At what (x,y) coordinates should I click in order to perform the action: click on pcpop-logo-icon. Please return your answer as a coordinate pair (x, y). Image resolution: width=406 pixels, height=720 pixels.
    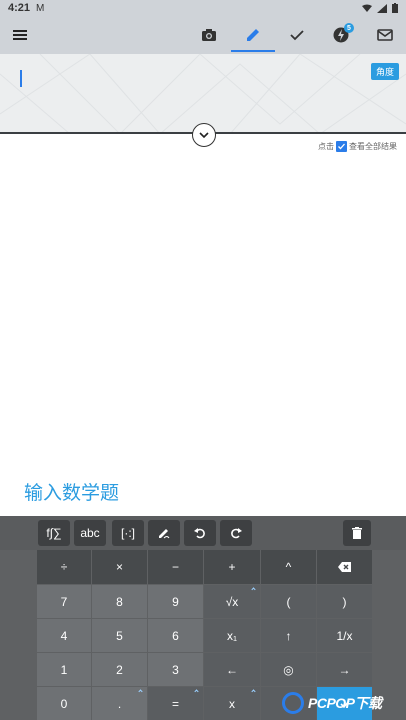
    Looking at the image, I should click on (293, 703).